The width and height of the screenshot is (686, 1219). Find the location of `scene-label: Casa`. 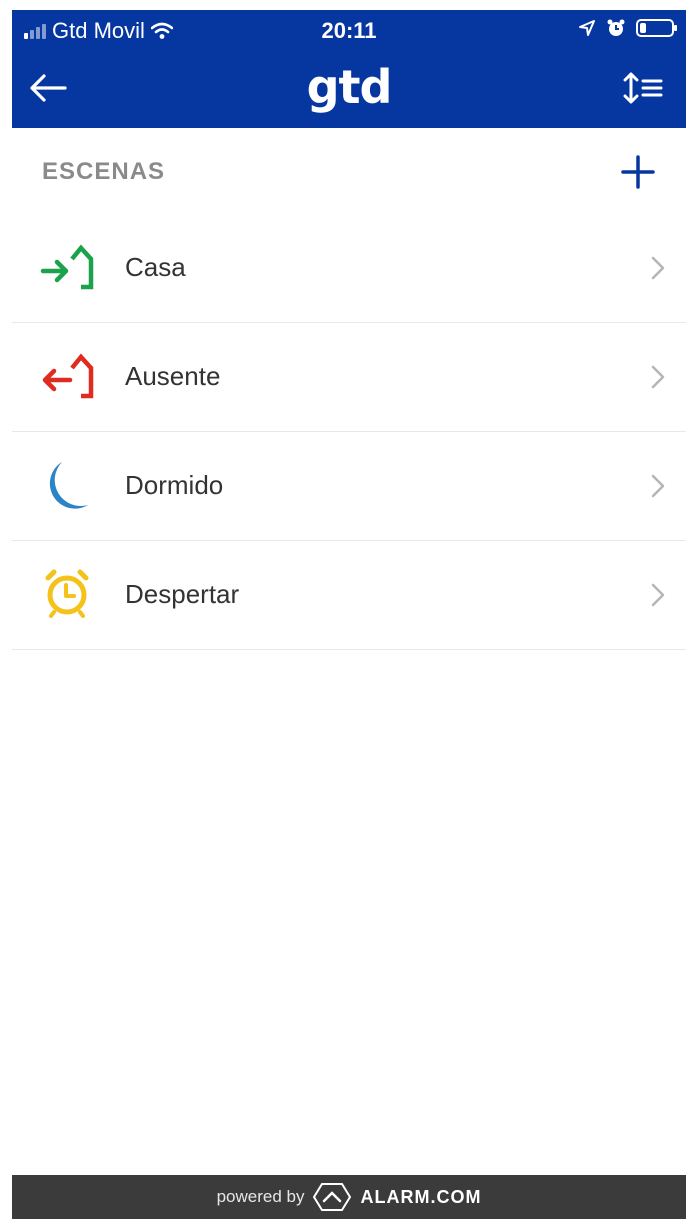

scene-label: Casa is located at coordinates (155, 267).